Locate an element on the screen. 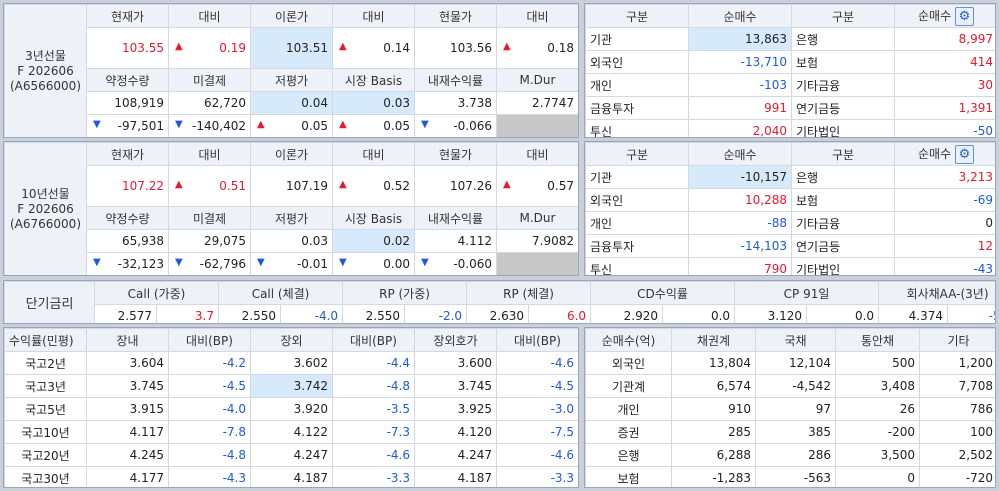 The height and width of the screenshot is (491, 999). col-header: 장내 is located at coordinates (127, 340).